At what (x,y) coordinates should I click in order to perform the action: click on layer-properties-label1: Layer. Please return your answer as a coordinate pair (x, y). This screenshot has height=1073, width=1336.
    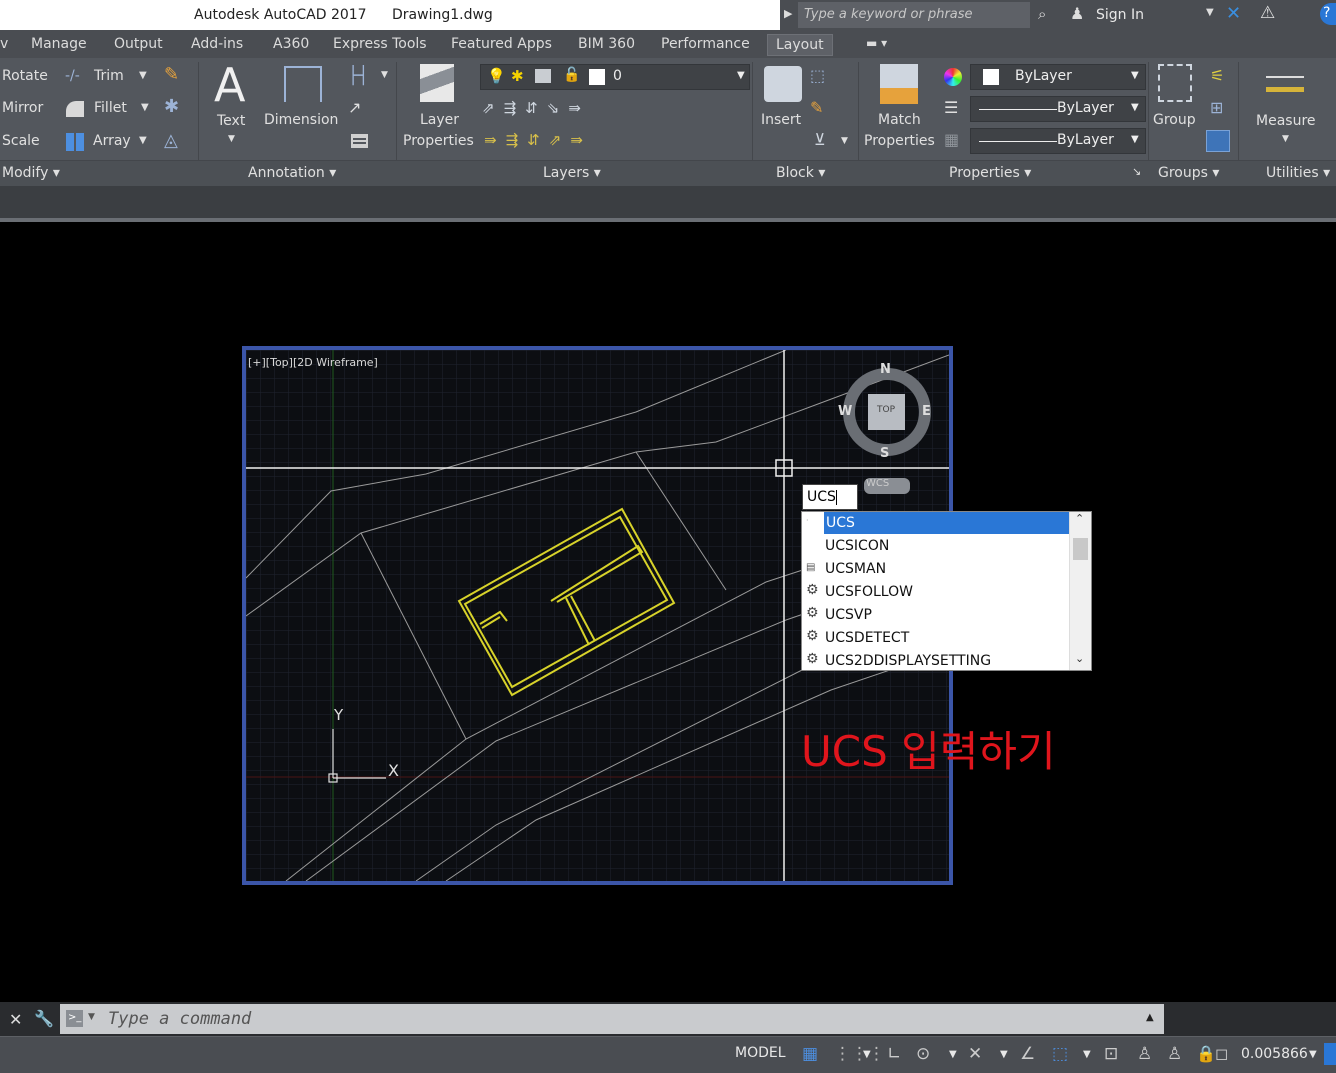
    Looking at the image, I should click on (439, 120).